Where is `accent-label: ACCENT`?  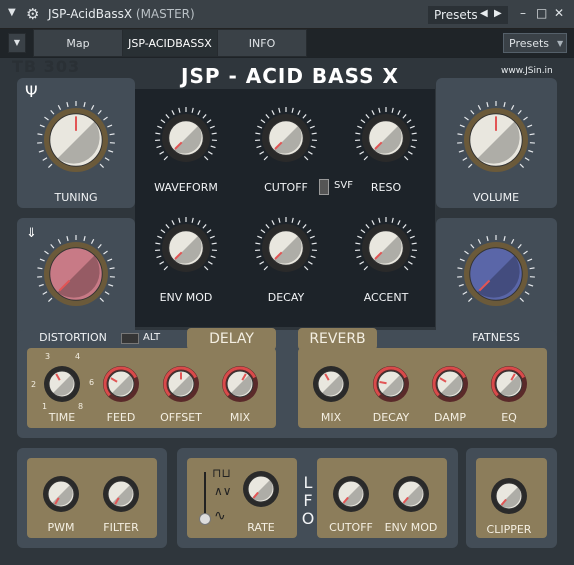 accent-label: ACCENT is located at coordinates (386, 297).